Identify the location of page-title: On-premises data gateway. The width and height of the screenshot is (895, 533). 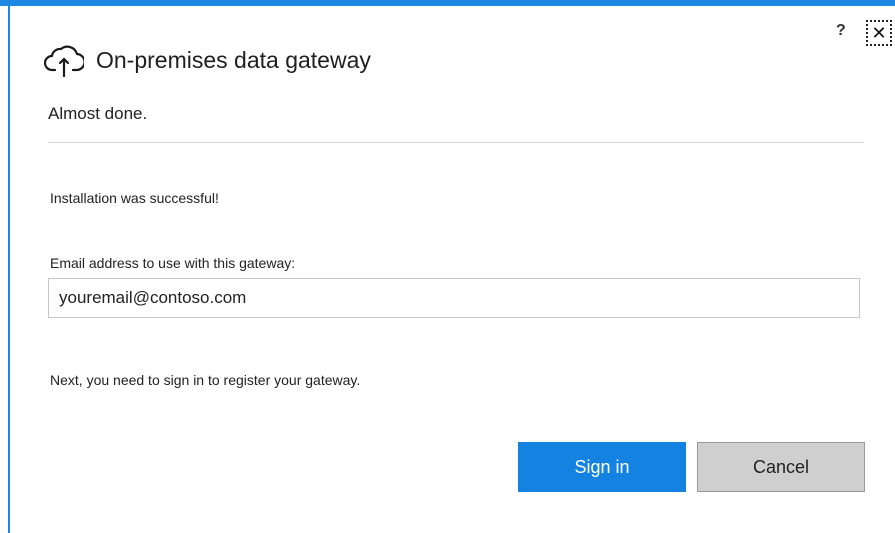
(233, 59).